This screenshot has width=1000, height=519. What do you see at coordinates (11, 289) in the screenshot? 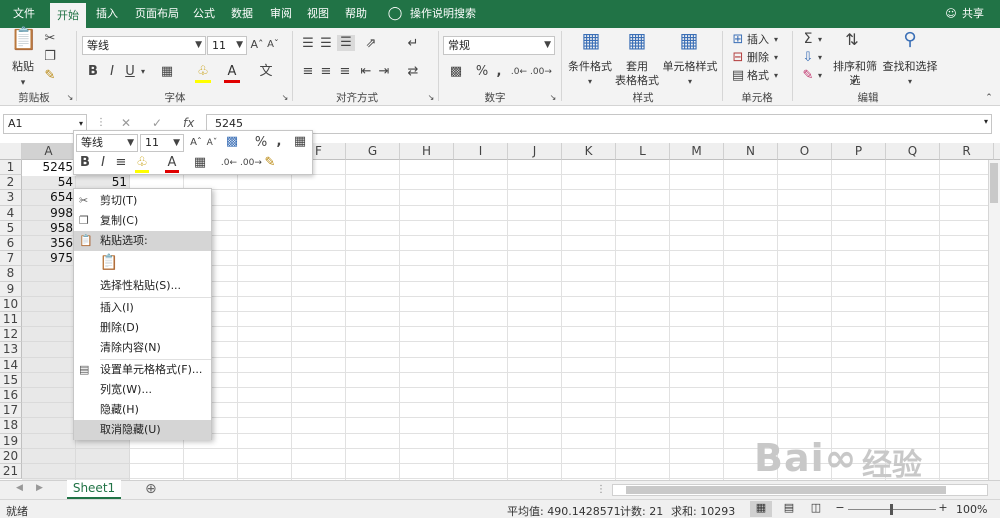
I see `row-header-9: 9` at bounding box center [11, 289].